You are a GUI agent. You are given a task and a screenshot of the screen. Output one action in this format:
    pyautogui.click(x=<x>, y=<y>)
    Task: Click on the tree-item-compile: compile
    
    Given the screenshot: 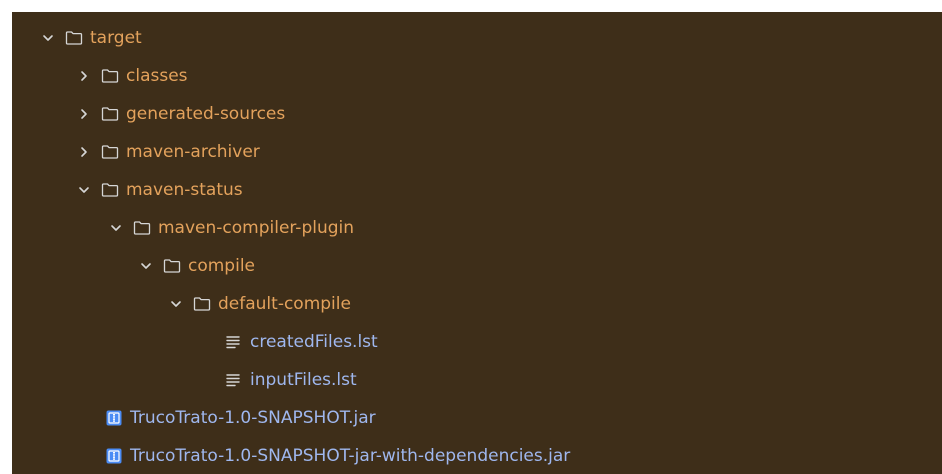 What is the action you would take?
    pyautogui.click(x=477, y=266)
    